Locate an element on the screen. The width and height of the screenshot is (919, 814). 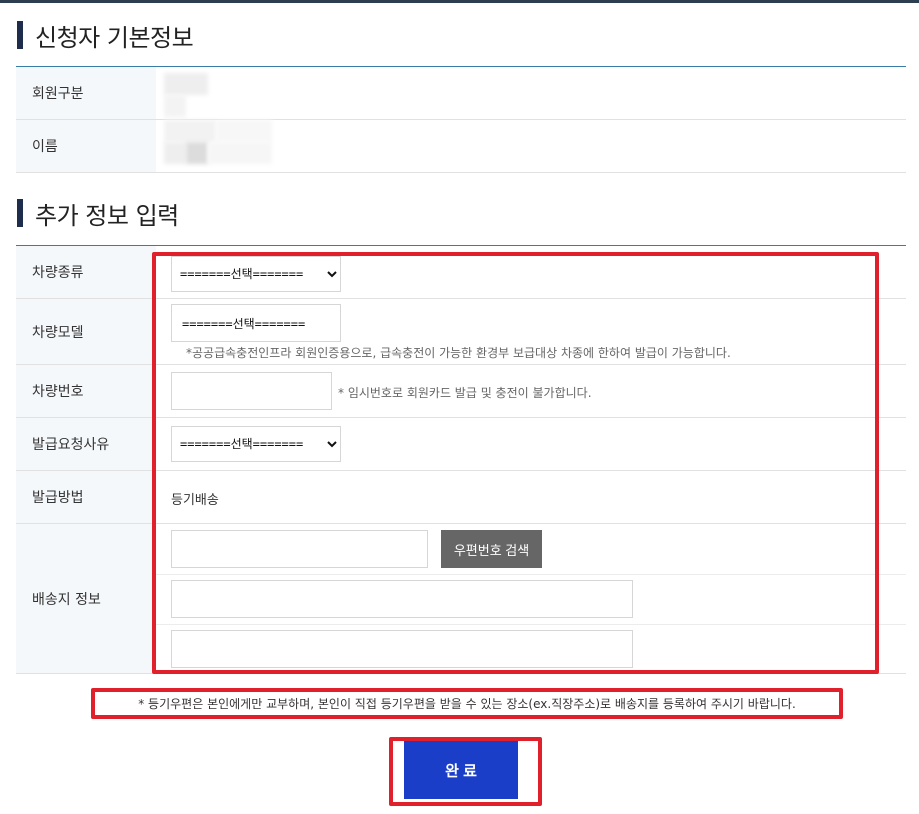
submit-button: 완 료 is located at coordinates (461, 770).